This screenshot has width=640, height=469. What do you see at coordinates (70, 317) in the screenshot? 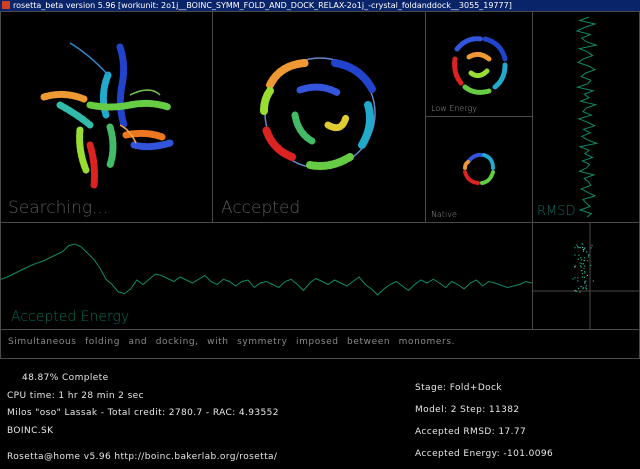
I see `accepted-energy-label: Accepted Energy` at bounding box center [70, 317].